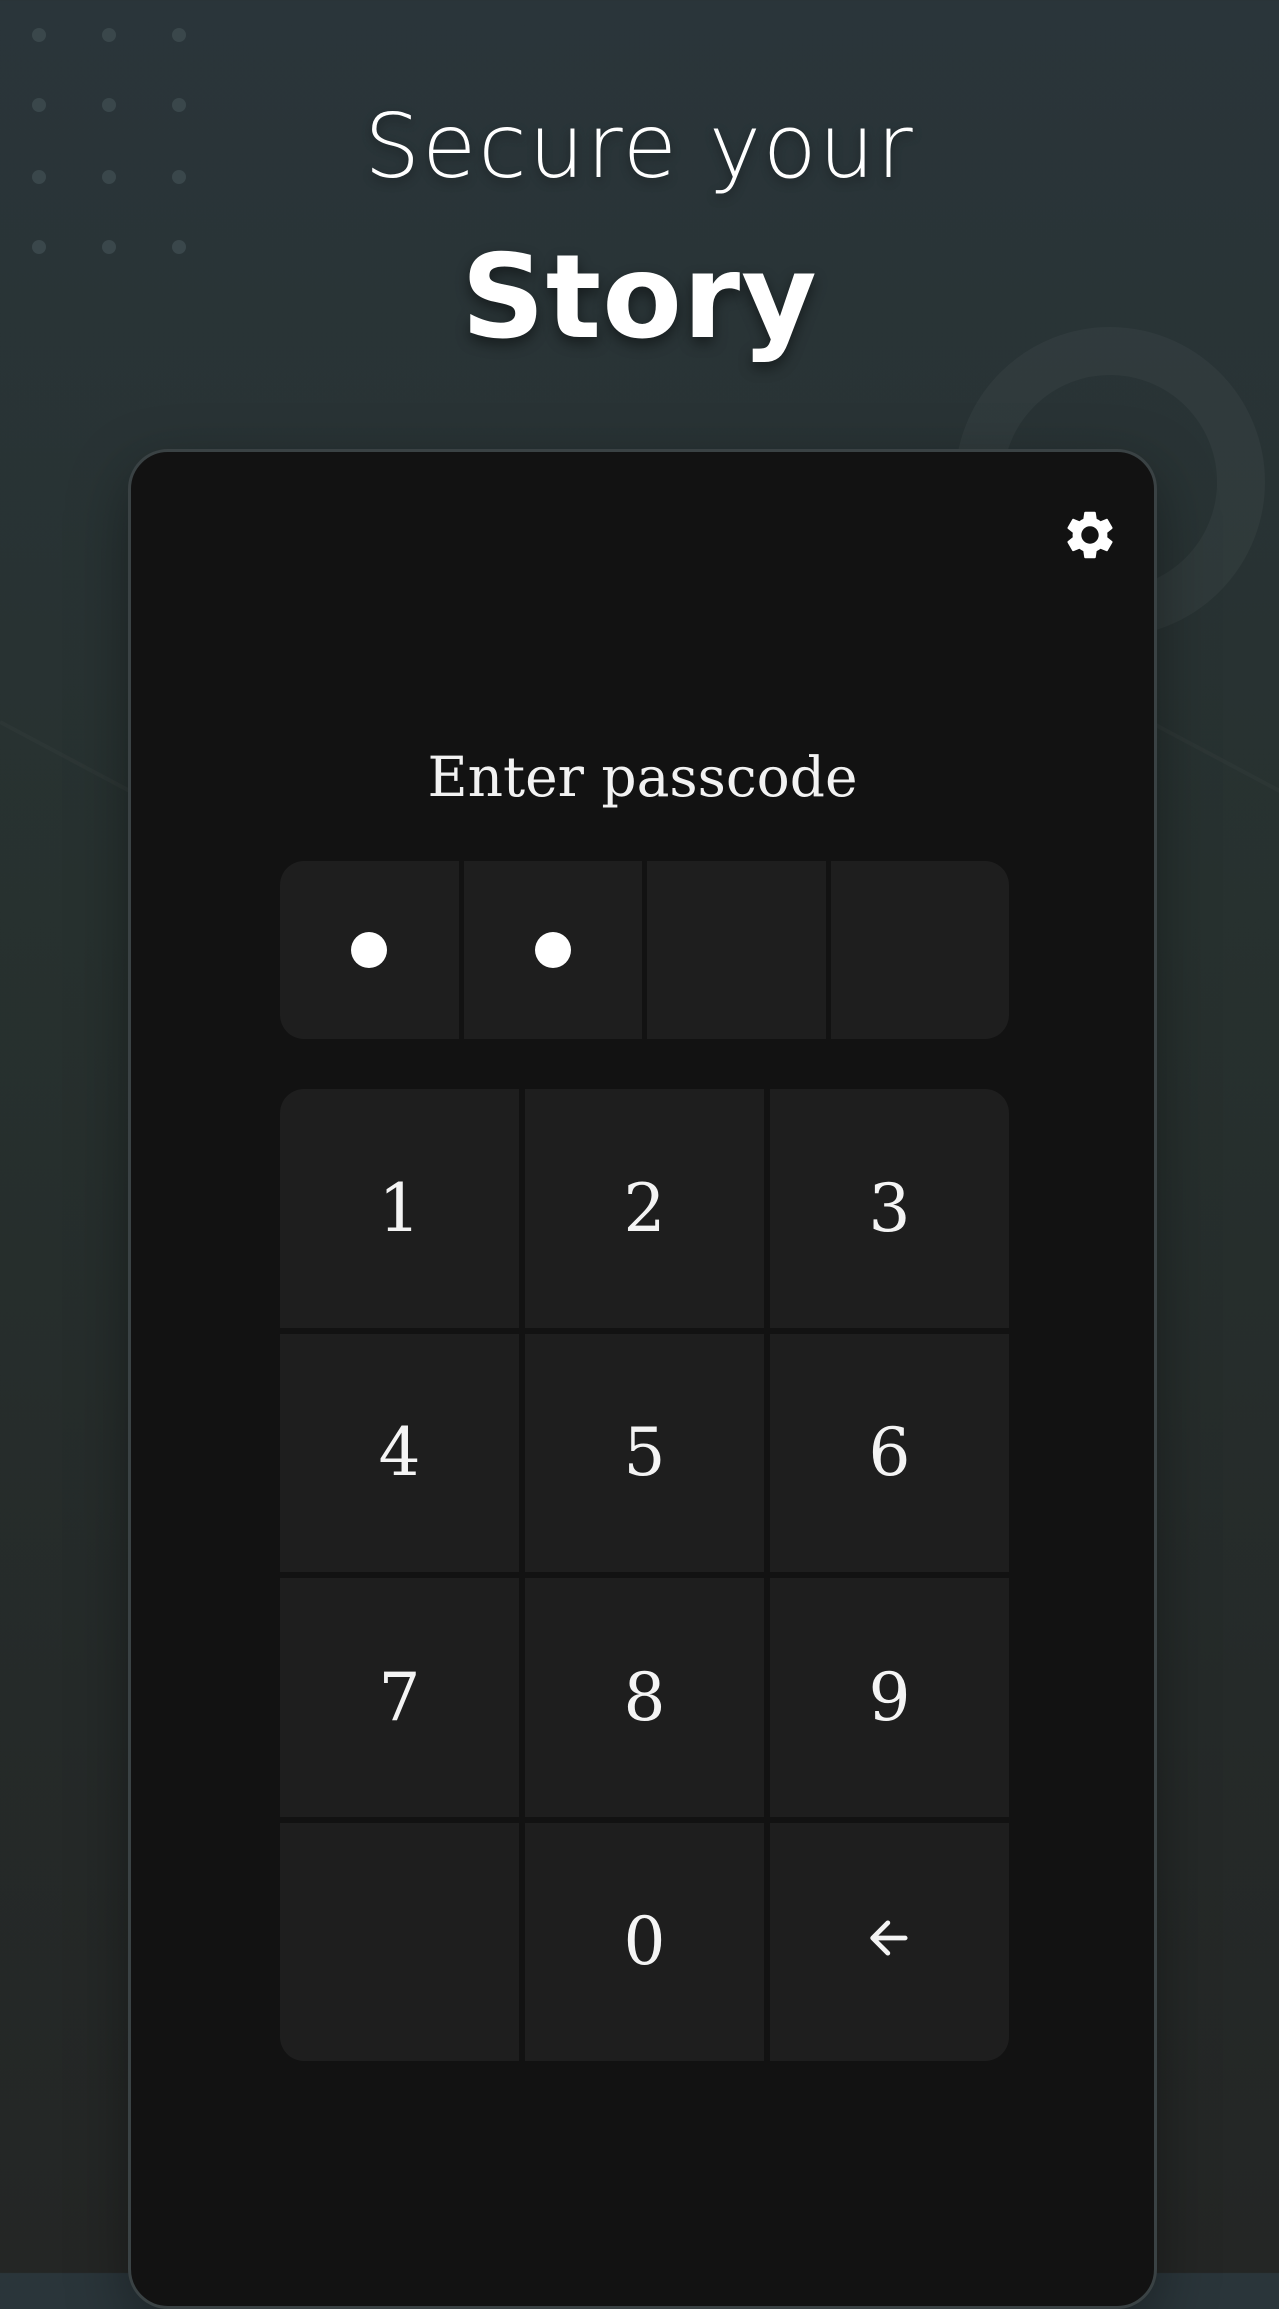  I want to click on key-7: 7, so click(399, 1697).